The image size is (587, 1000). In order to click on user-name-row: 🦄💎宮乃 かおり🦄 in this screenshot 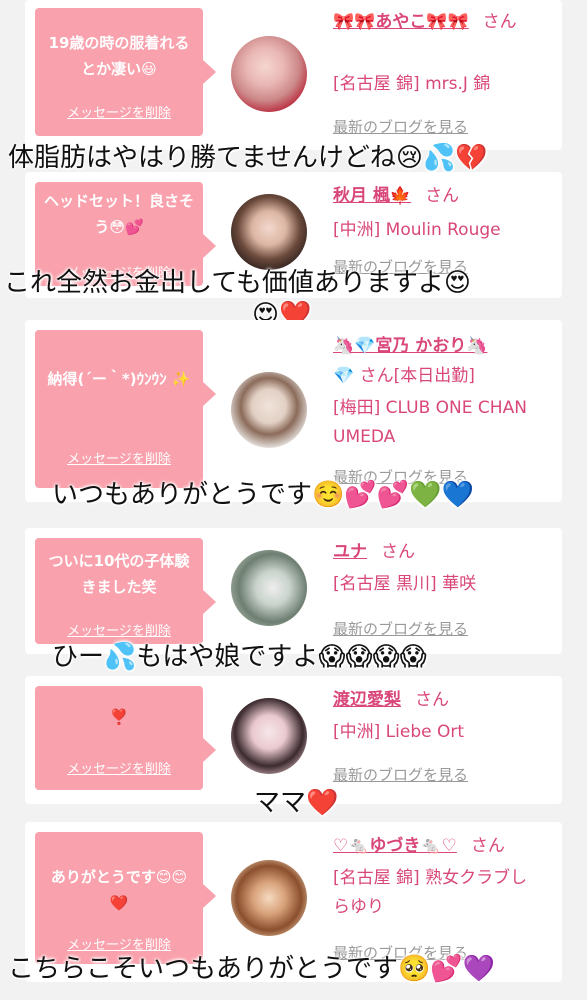, I will do `click(442, 346)`.